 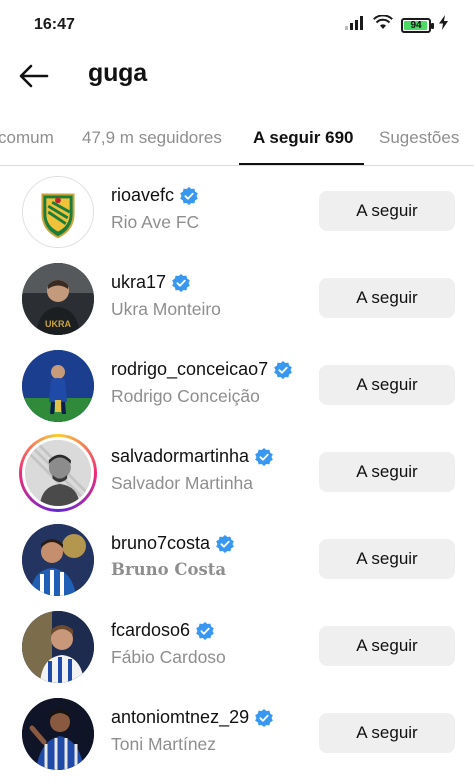 I want to click on list-item: bruno7costa Bruno Costa A seguir, so click(x=237, y=561).